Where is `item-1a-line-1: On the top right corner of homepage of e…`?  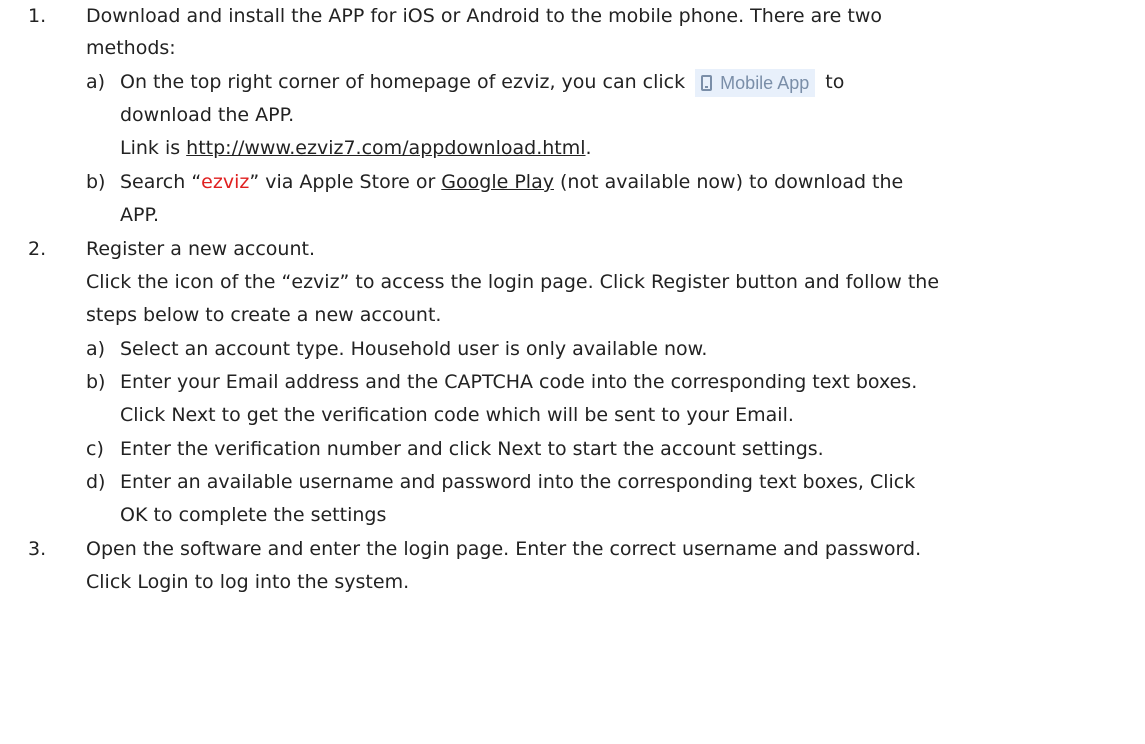 item-1a-line-1: On the top right corner of homepage of e… is located at coordinates (482, 83).